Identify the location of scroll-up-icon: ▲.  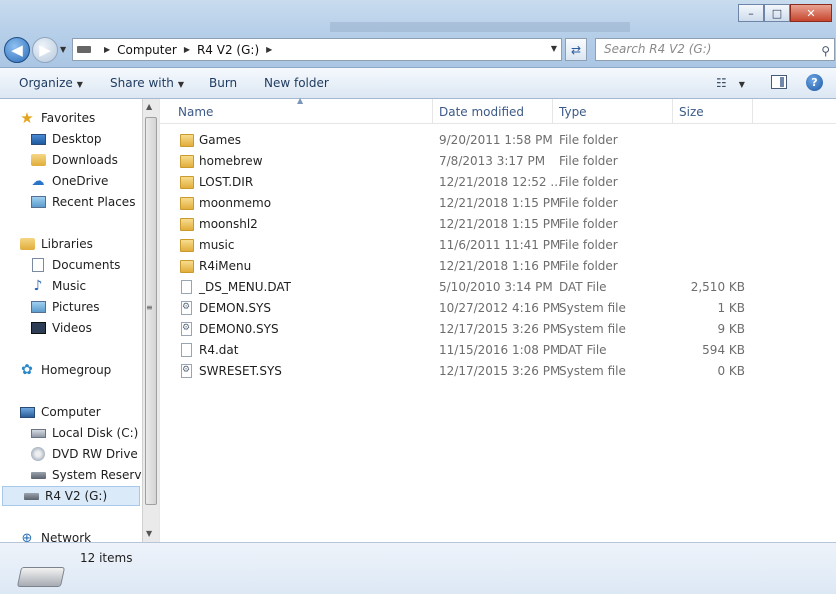
(149, 106).